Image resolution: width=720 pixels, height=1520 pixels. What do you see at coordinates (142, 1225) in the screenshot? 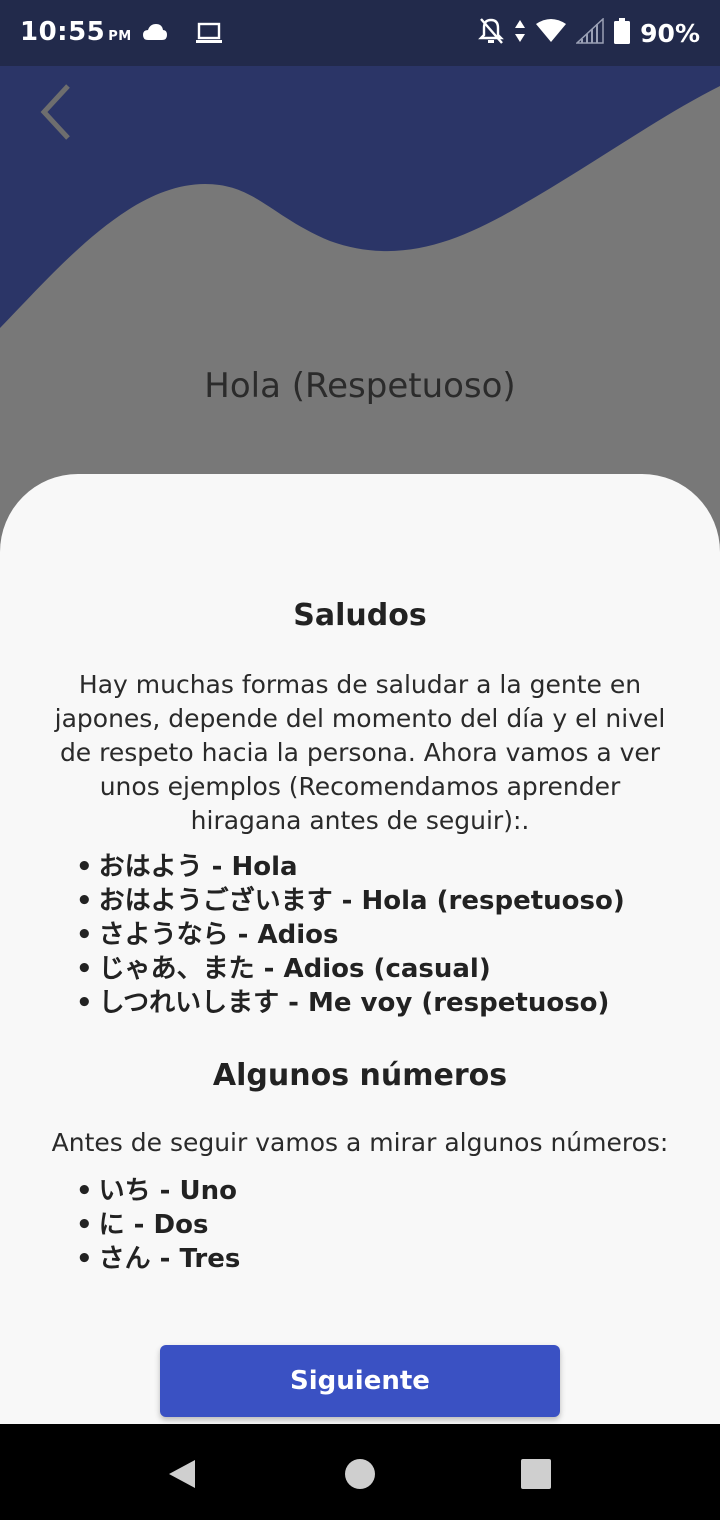
I see `list-item: • に - Dos` at bounding box center [142, 1225].